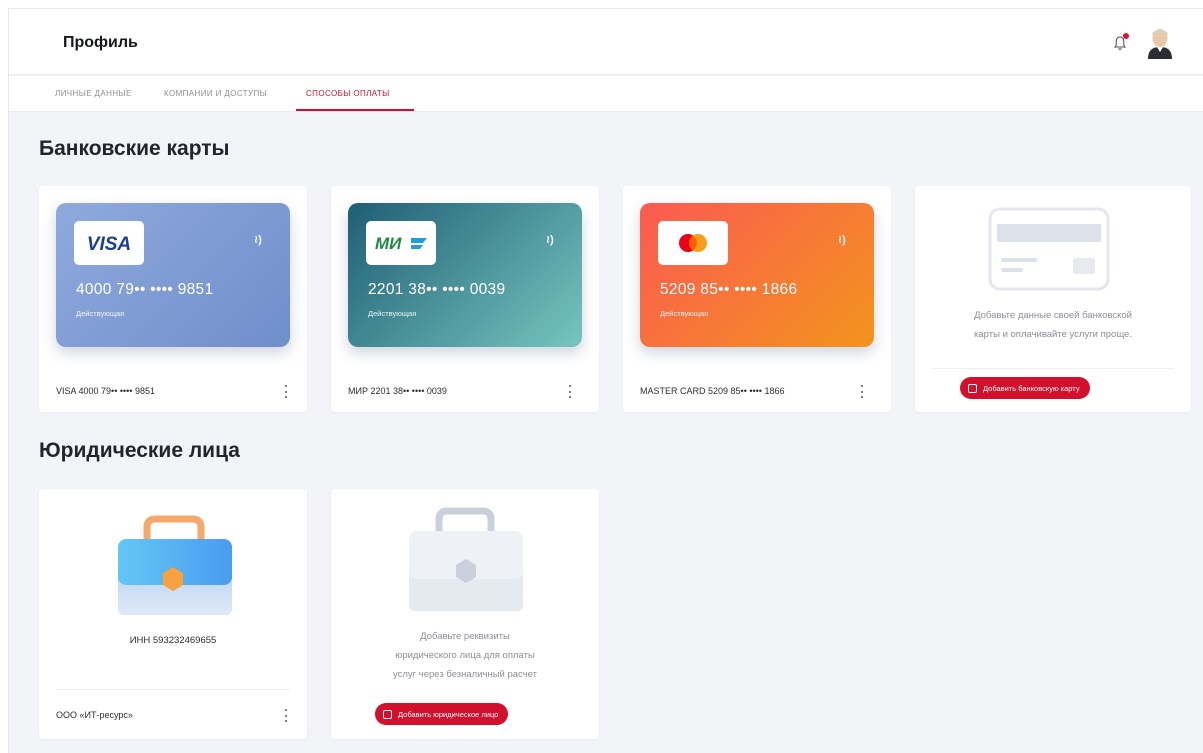 The image size is (1203, 753). Describe the element at coordinates (100, 42) in the screenshot. I see `page-title: Профиль` at that location.